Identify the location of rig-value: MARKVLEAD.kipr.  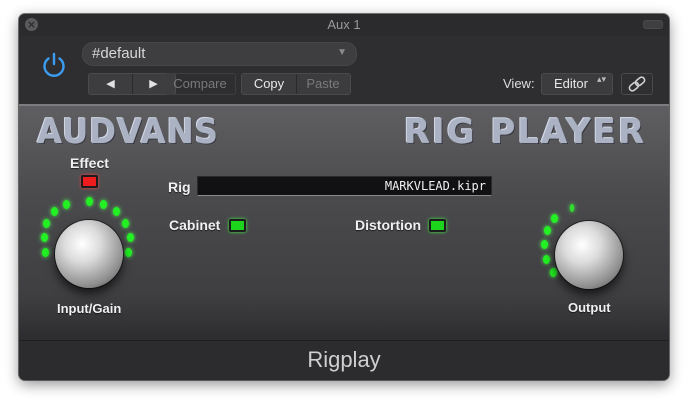
(435, 186).